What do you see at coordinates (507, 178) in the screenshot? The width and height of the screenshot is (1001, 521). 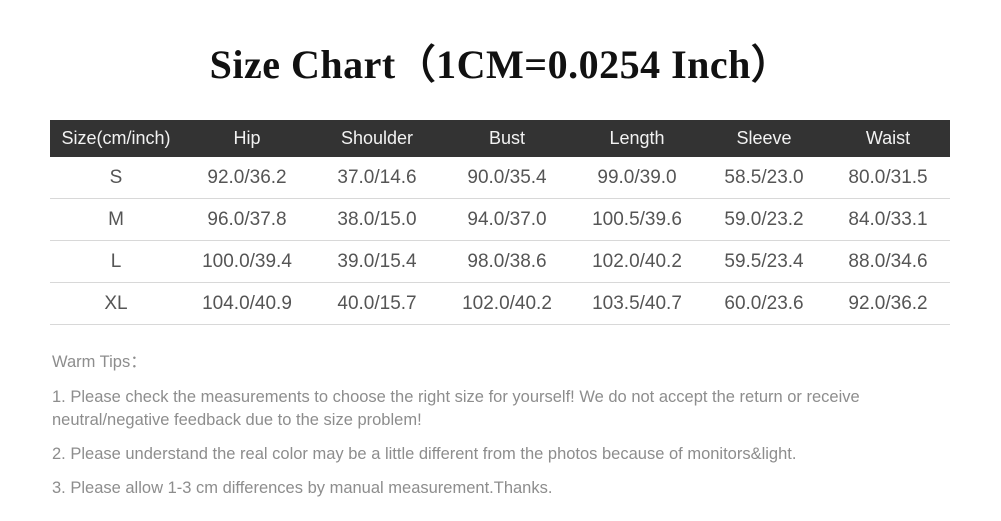 I see `cell-bust: 90.0/35.4` at bounding box center [507, 178].